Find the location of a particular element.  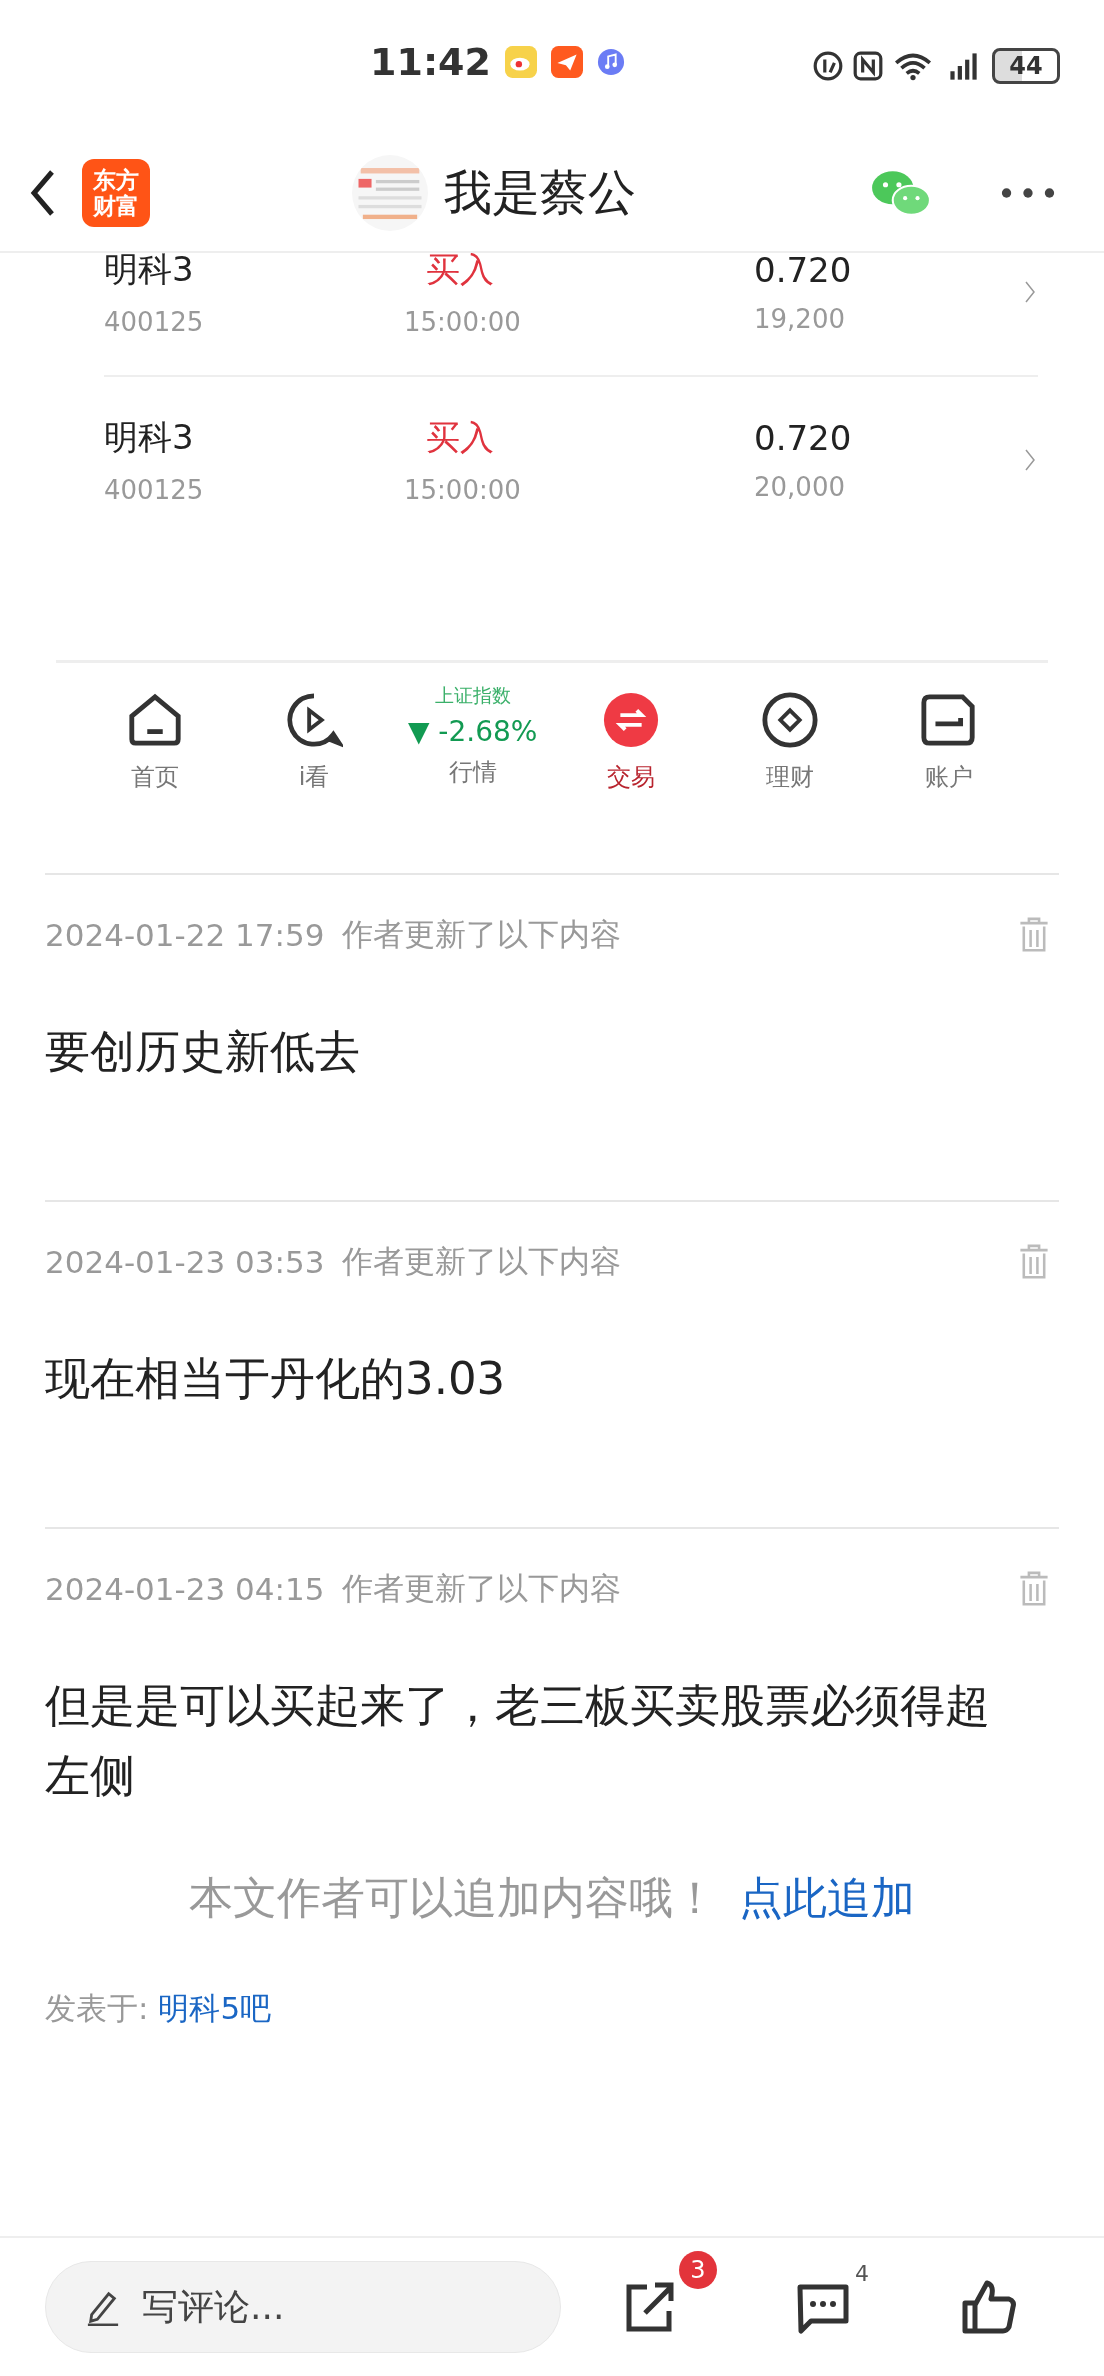

comment-count: 4 is located at coordinates (862, 2273).